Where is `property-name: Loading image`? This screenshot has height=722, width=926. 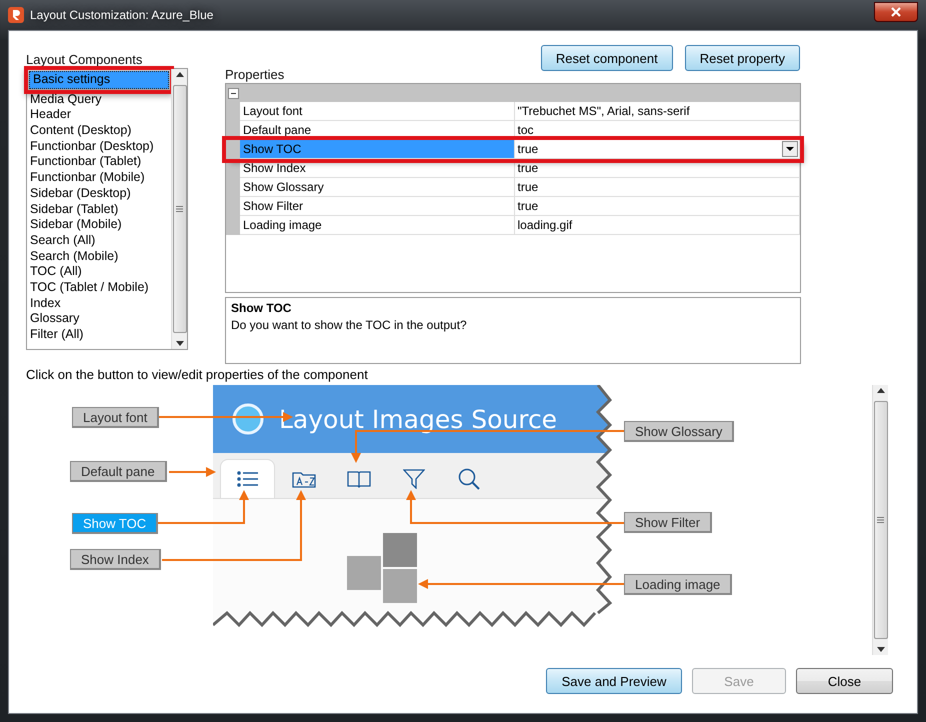
property-name: Loading image is located at coordinates (377, 225).